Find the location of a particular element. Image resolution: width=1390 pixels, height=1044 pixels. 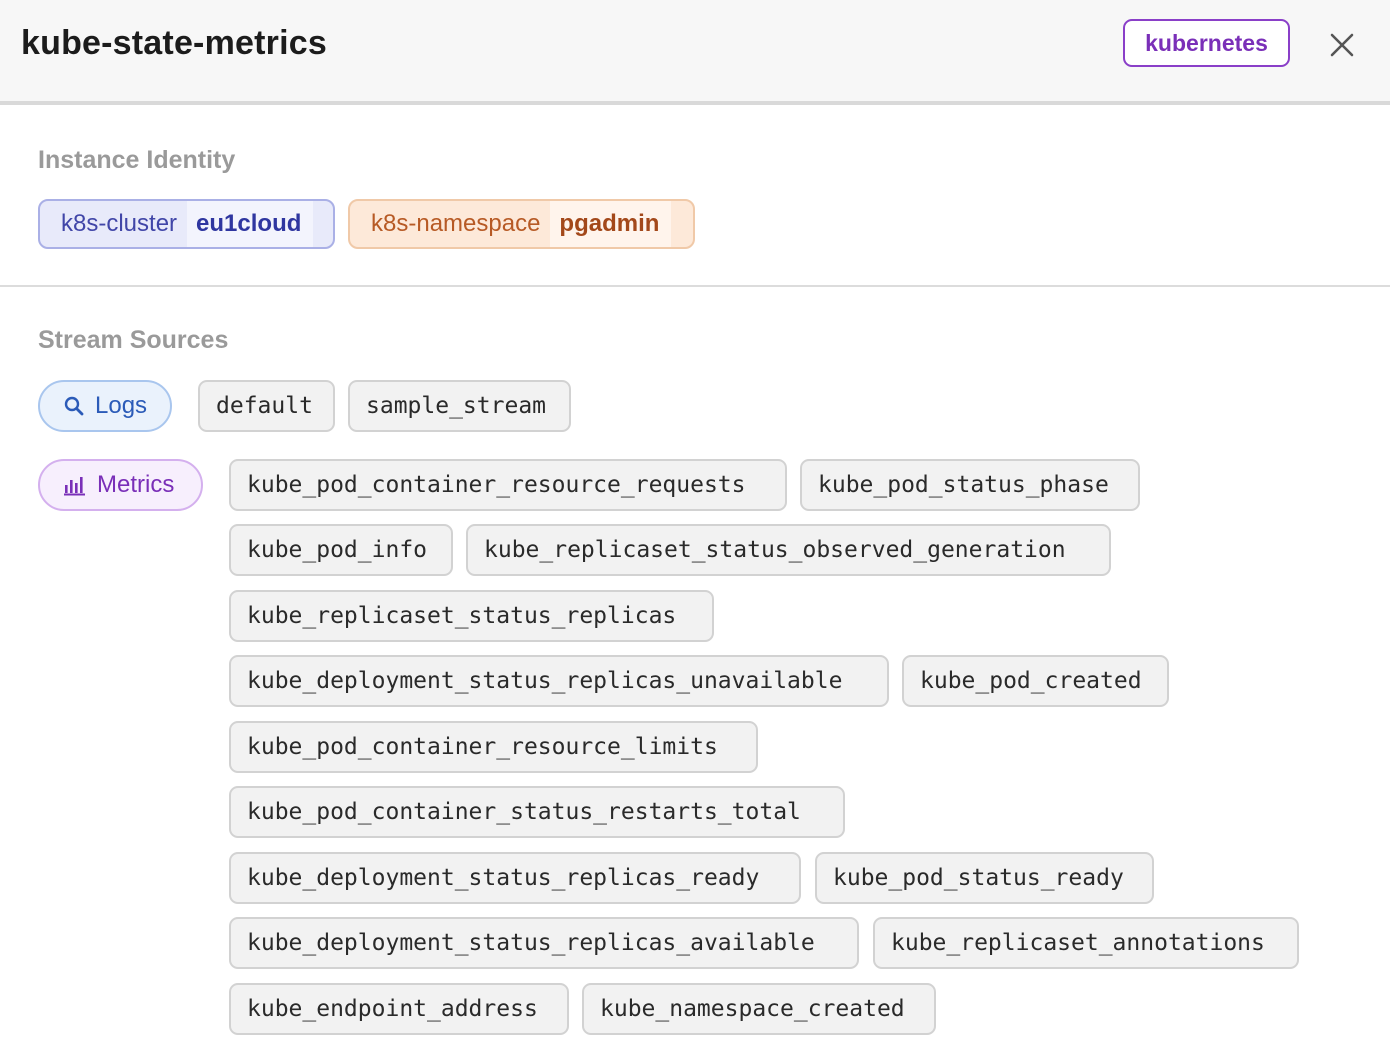

metric-stream-chip: kube_pod_info is located at coordinates (341, 550).